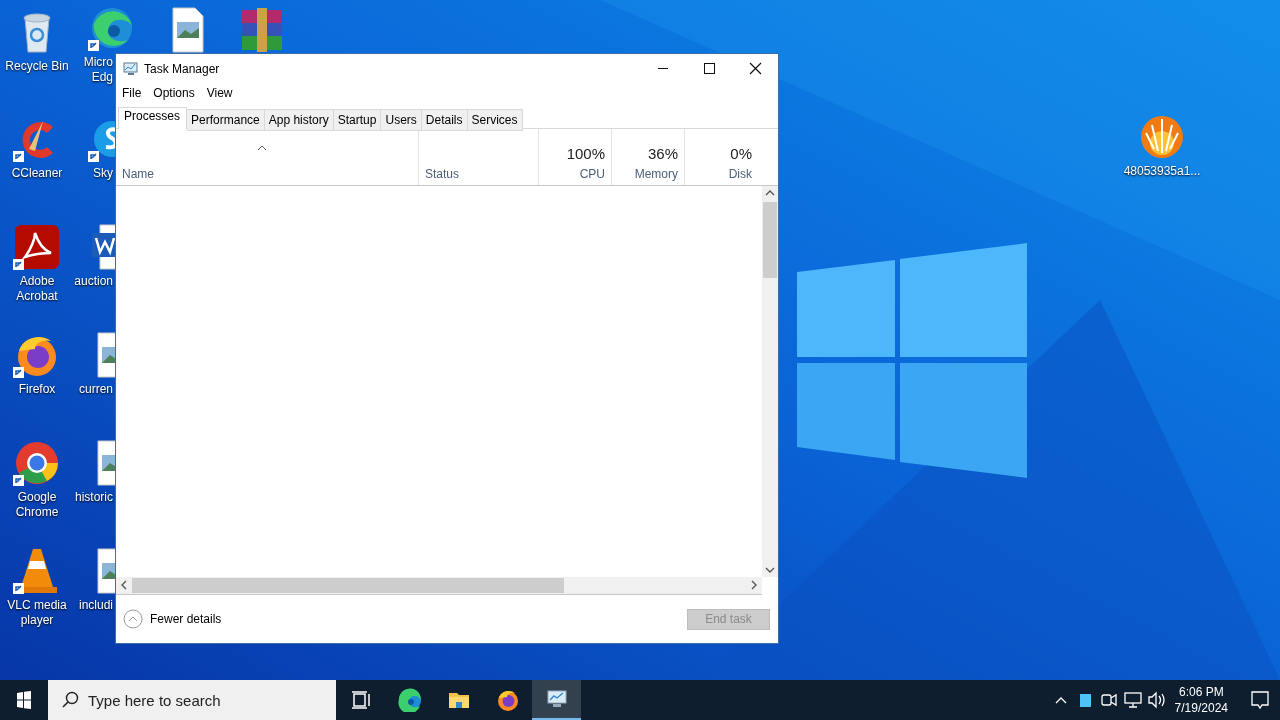 This screenshot has width=1280, height=720. What do you see at coordinates (495, 120) in the screenshot?
I see `tab: Services` at bounding box center [495, 120].